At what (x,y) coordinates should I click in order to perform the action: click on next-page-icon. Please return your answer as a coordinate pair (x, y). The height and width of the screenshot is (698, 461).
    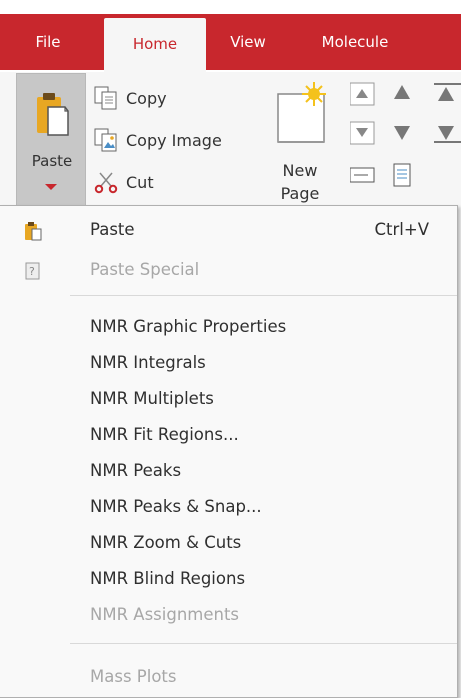
    Looking at the image, I should click on (402, 133).